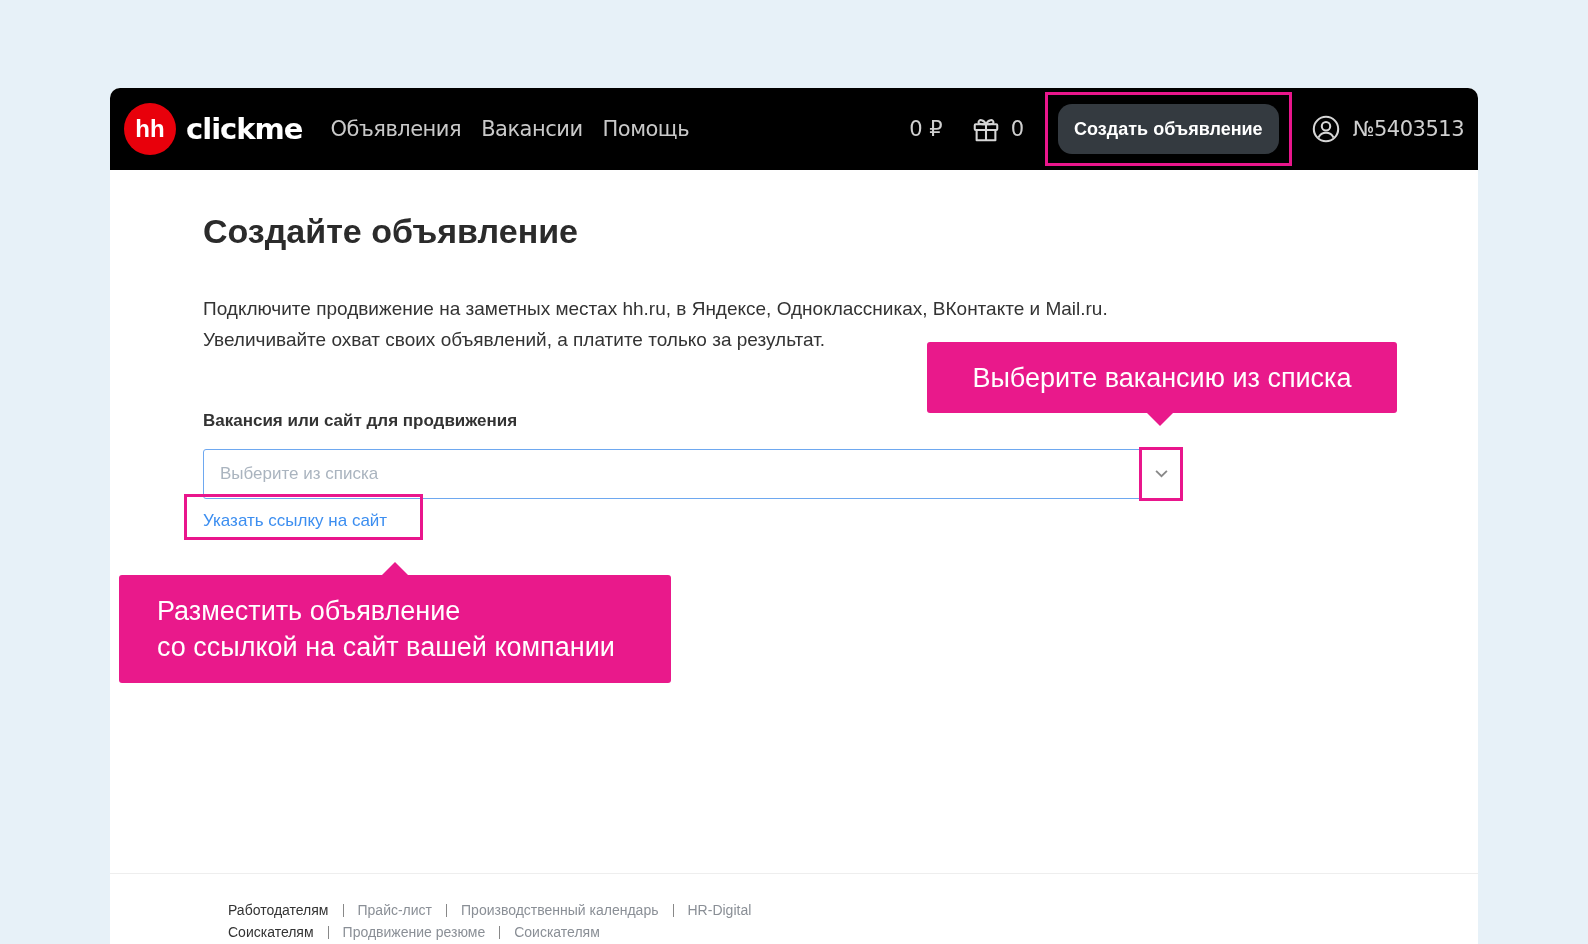  What do you see at coordinates (150, 129) in the screenshot?
I see `logo-badge: hh` at bounding box center [150, 129].